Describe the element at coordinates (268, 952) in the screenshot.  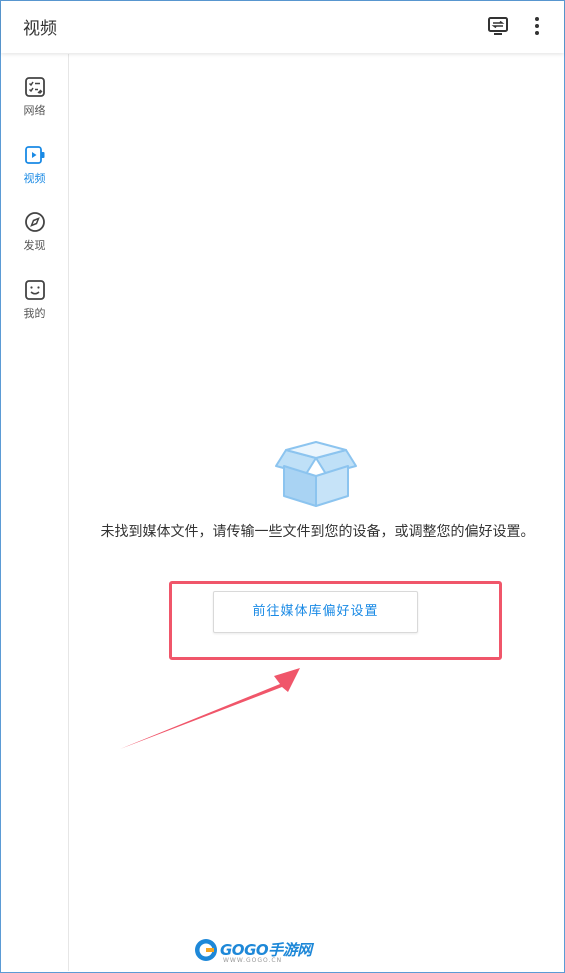
I see `watermark-logo: GOGO手游网 WWW.GOGO.CN` at that location.